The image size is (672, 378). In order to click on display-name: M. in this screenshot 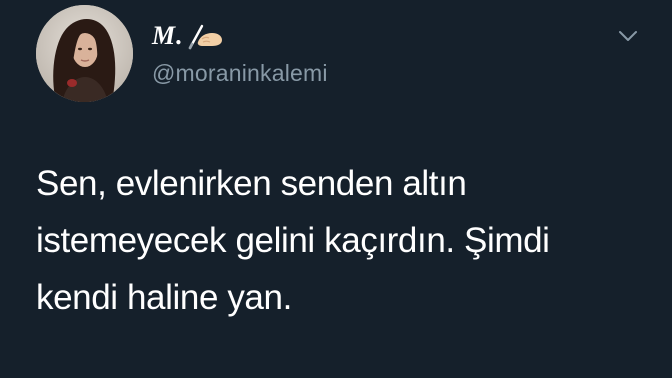, I will do `click(168, 36)`.